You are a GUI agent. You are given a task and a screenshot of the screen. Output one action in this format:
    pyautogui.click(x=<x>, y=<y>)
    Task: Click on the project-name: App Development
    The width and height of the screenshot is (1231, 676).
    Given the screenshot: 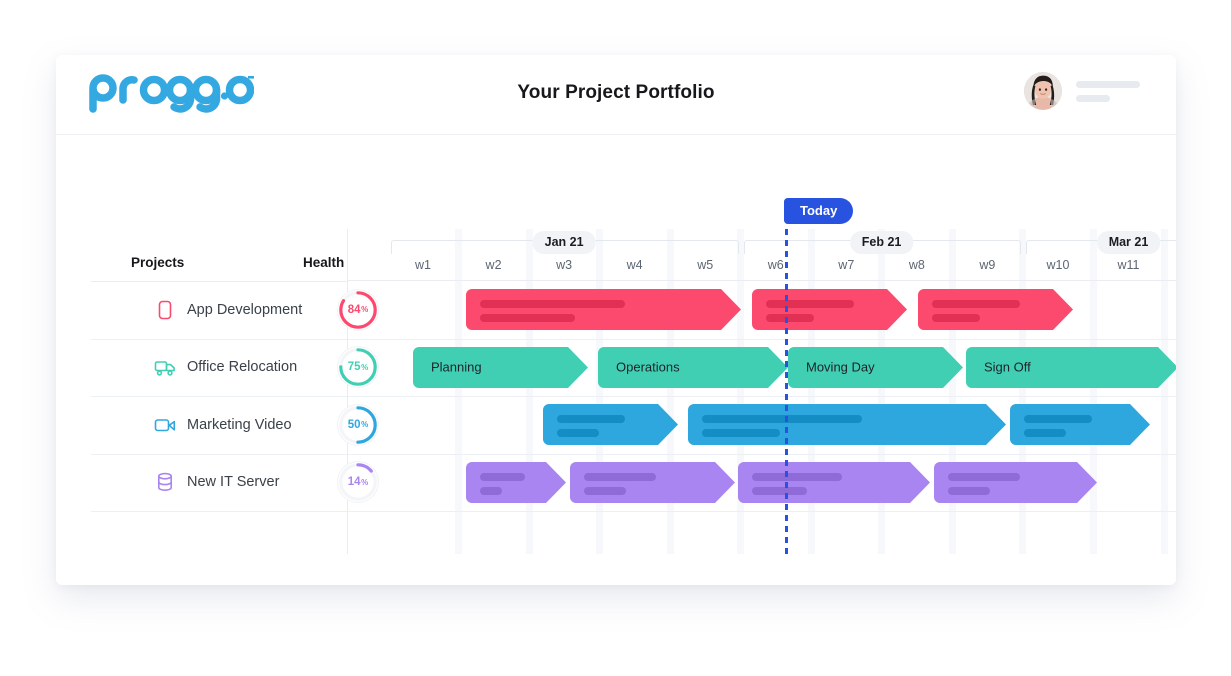 What is the action you would take?
    pyautogui.click(x=245, y=309)
    